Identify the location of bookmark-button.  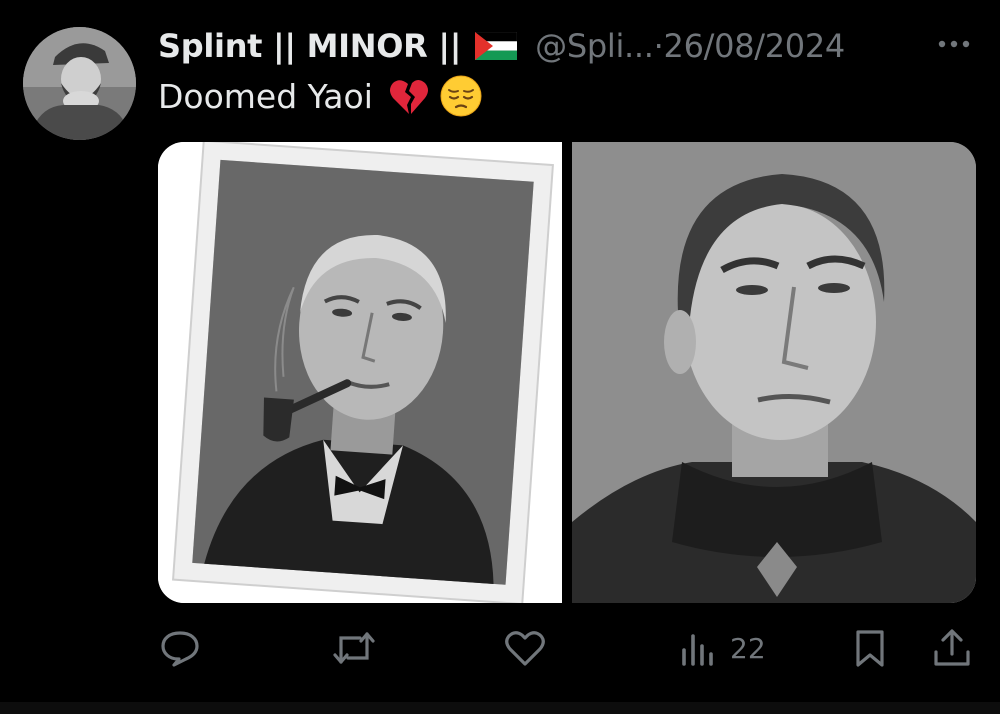
(870, 648).